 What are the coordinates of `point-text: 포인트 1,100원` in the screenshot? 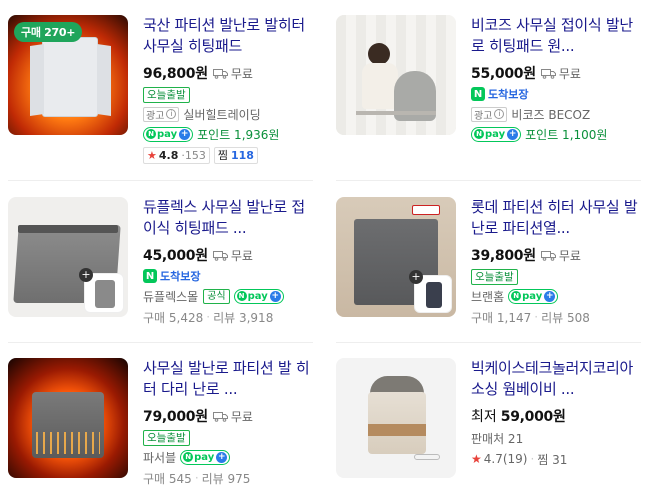 It's located at (566, 134).